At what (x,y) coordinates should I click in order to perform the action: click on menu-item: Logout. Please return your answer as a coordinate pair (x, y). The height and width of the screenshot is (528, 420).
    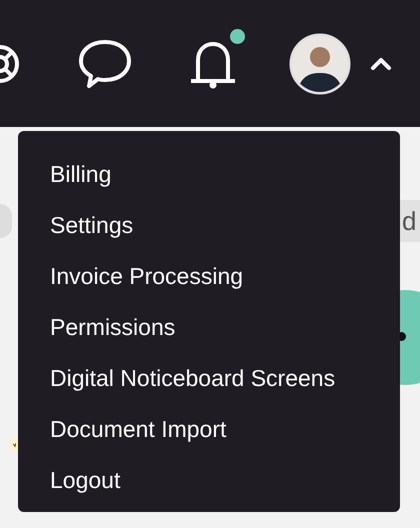
    Looking at the image, I should click on (209, 480).